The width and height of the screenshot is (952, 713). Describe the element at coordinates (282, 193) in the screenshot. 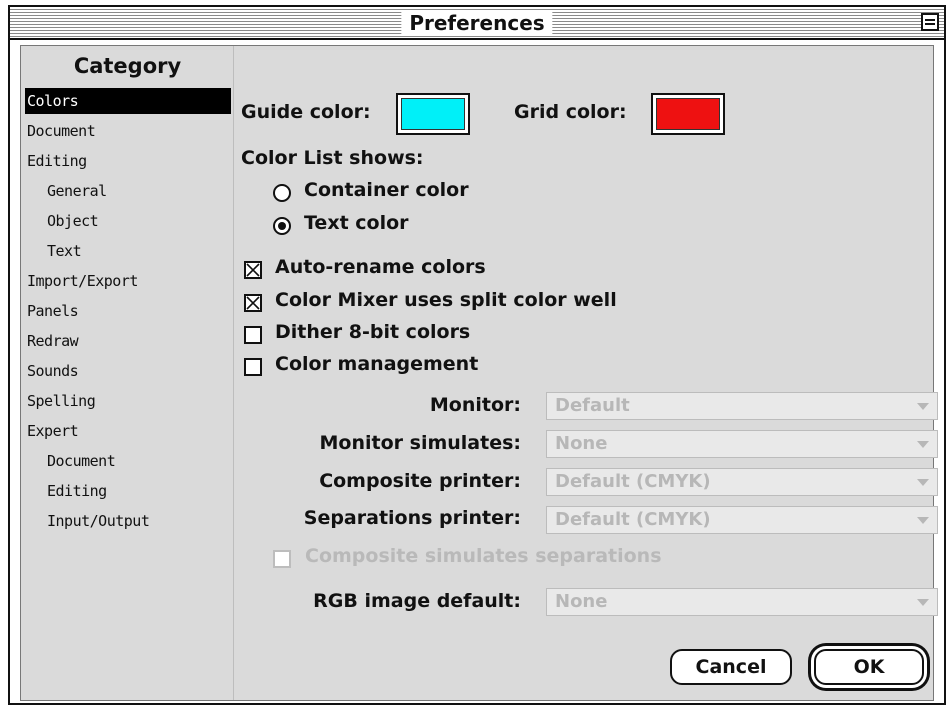

I see `container-color-radio` at that location.